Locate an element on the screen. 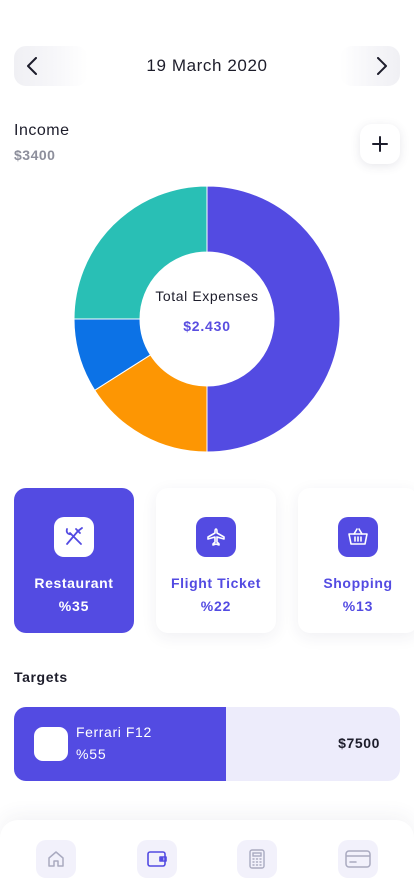 The height and width of the screenshot is (896, 414). calculator-icon is located at coordinates (257, 859).